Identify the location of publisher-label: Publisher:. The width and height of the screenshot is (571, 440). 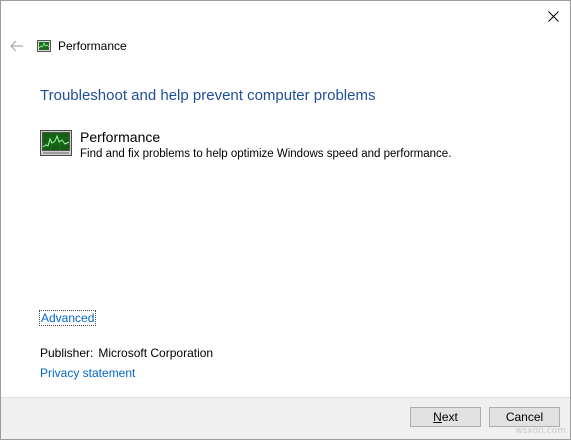
(67, 353).